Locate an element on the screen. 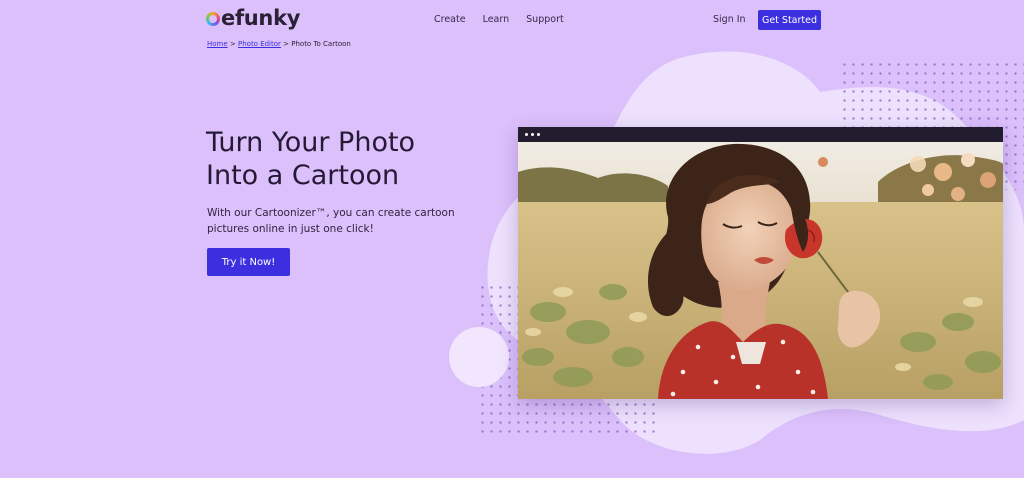  breadcrumb-photo-editor: Photo Editor is located at coordinates (259, 44).